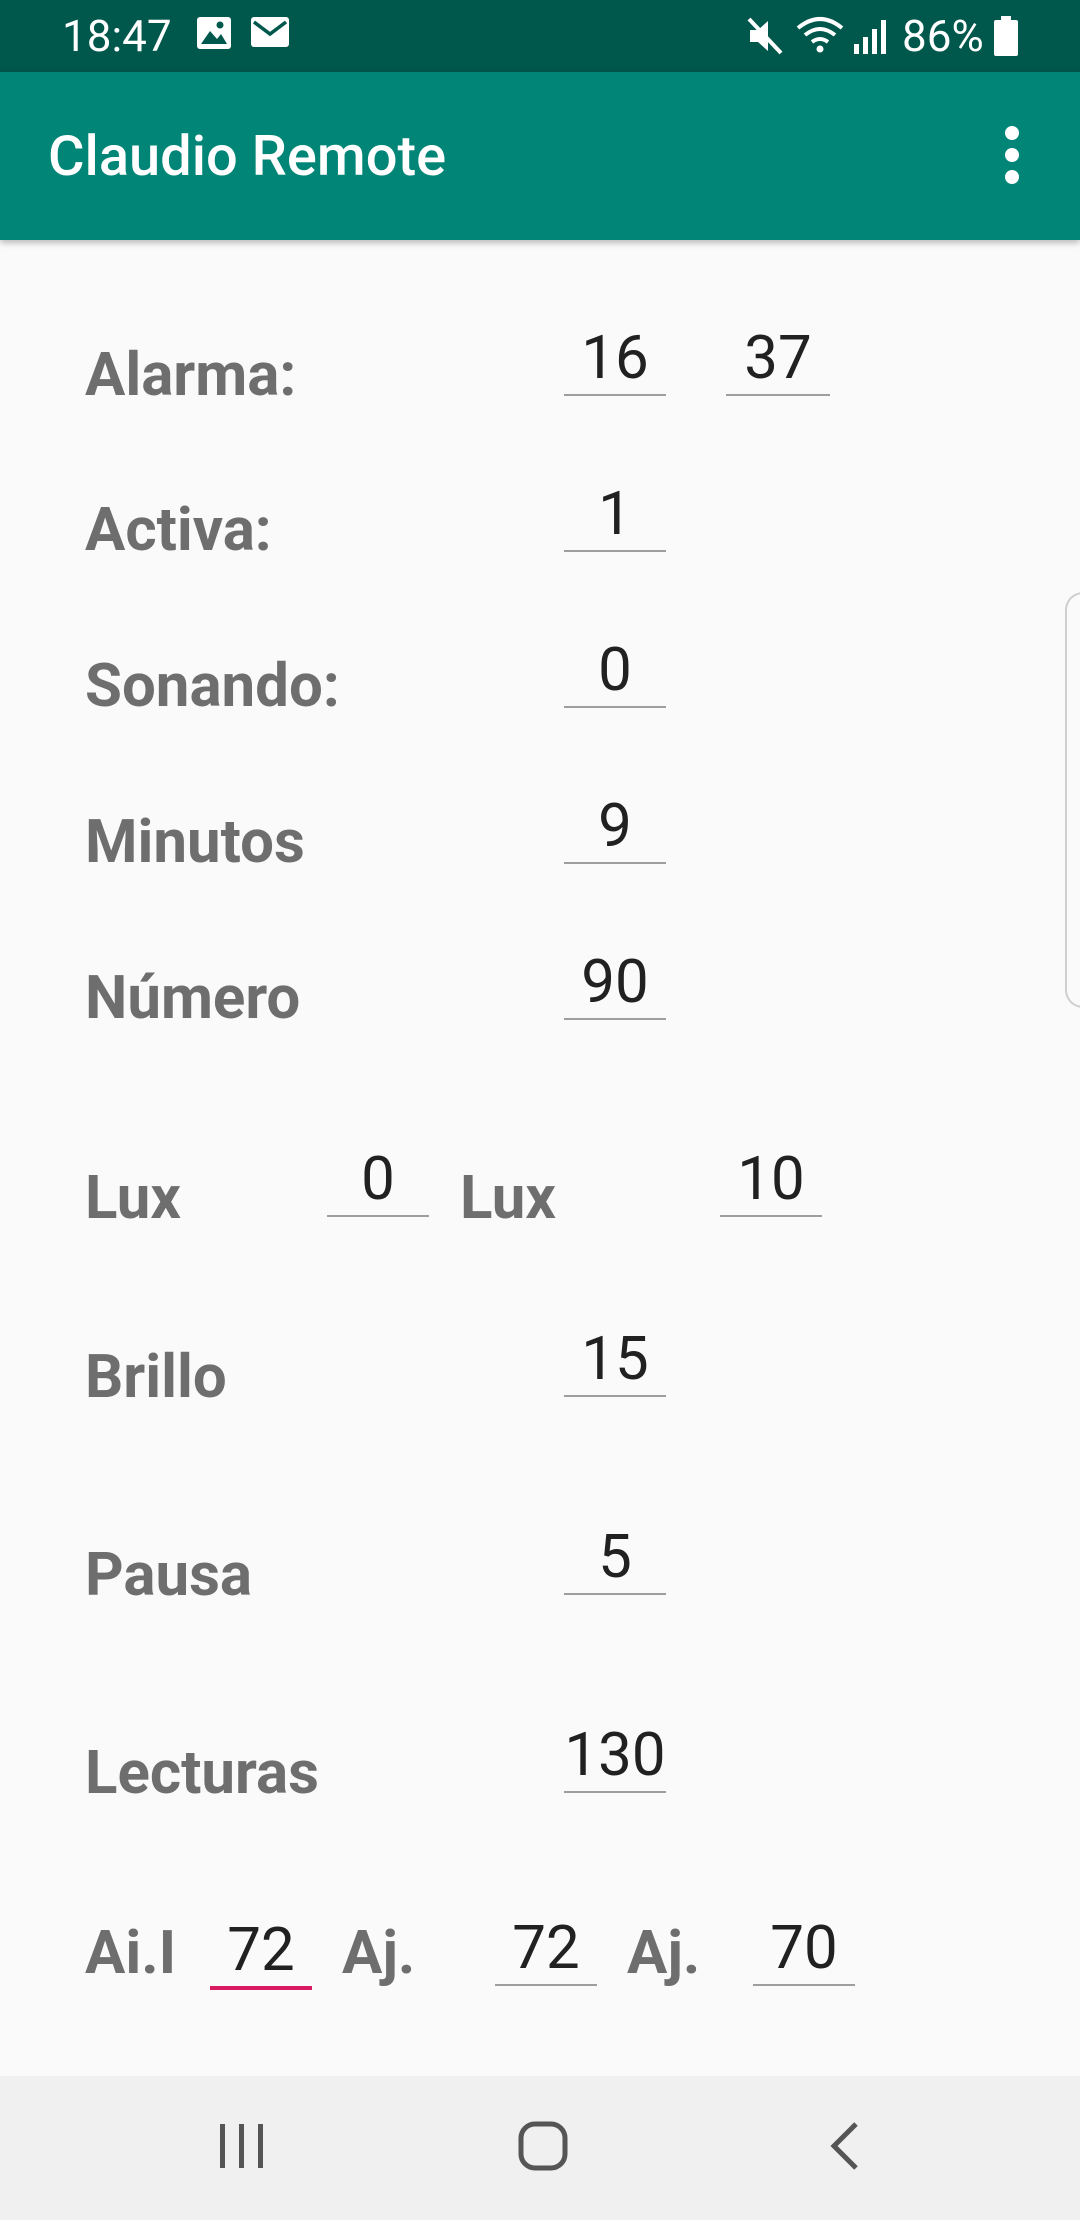 The height and width of the screenshot is (2220, 1080). What do you see at coordinates (202, 1772) in the screenshot?
I see `lecturas-label: Lecturas` at bounding box center [202, 1772].